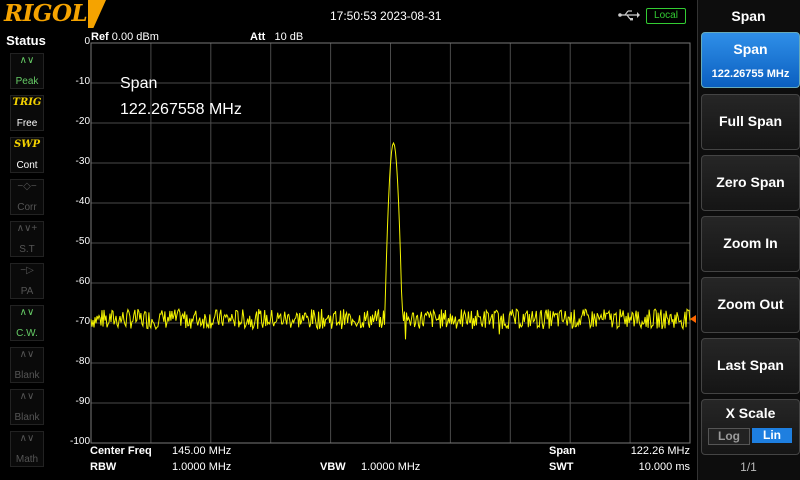 The width and height of the screenshot is (800, 480). Describe the element at coordinates (27, 459) in the screenshot. I see `status-item-label: Math` at that location.